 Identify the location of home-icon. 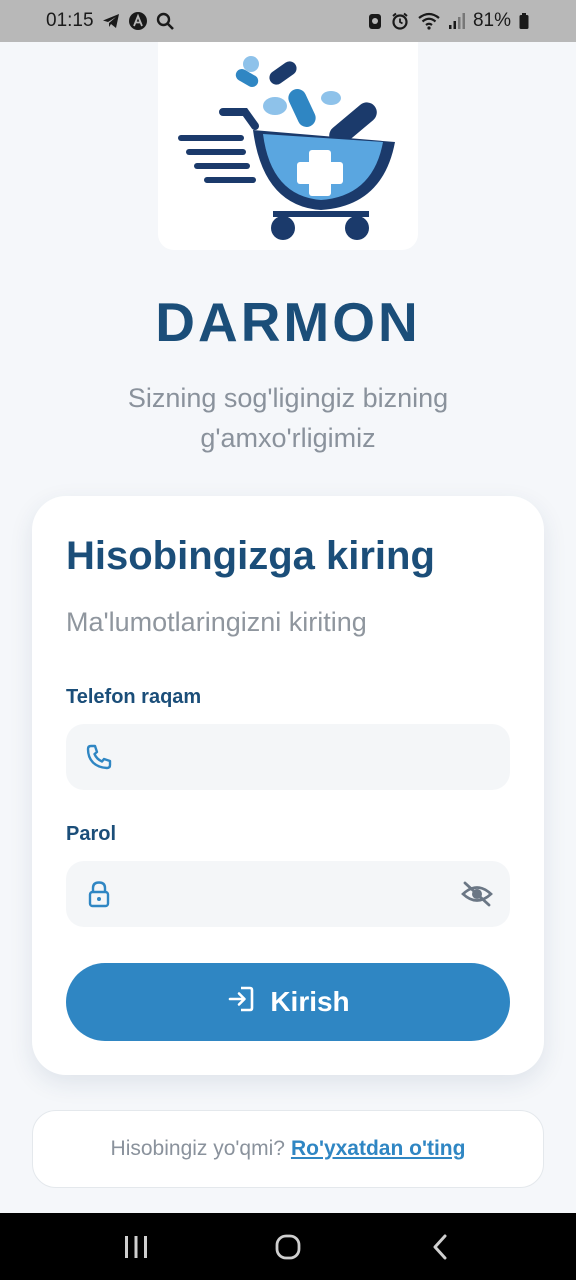
(288, 1246).